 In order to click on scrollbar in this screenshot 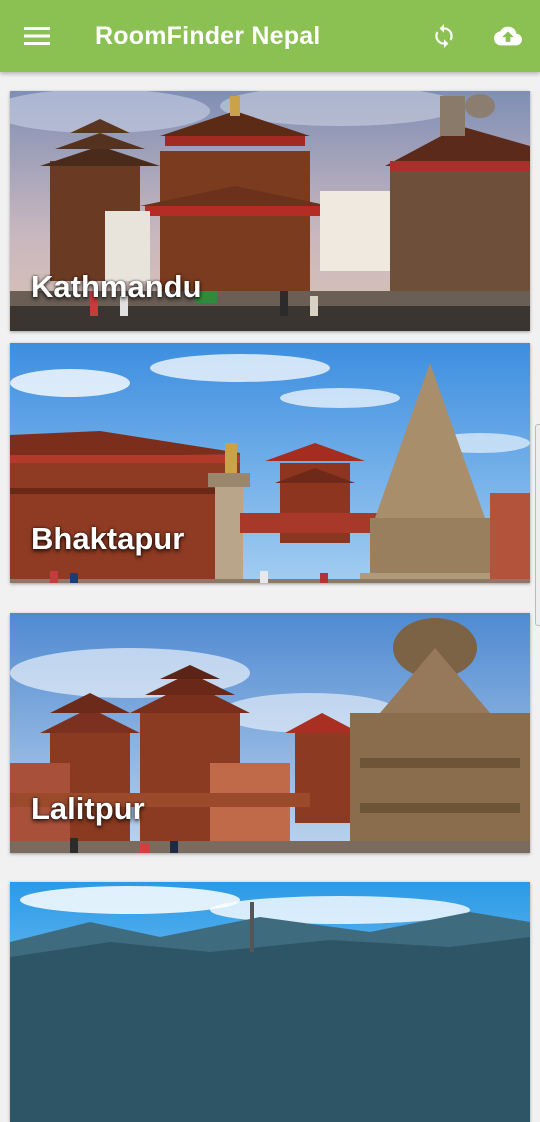, I will do `click(537, 525)`.